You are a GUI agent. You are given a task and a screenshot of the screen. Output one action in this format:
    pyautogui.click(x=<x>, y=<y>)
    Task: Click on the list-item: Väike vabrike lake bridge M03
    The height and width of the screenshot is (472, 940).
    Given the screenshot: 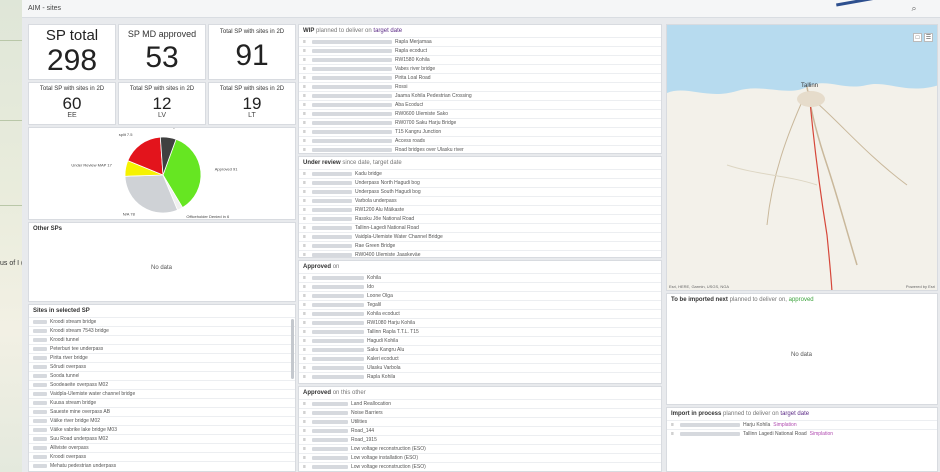 What is the action you would take?
    pyautogui.click(x=162, y=429)
    